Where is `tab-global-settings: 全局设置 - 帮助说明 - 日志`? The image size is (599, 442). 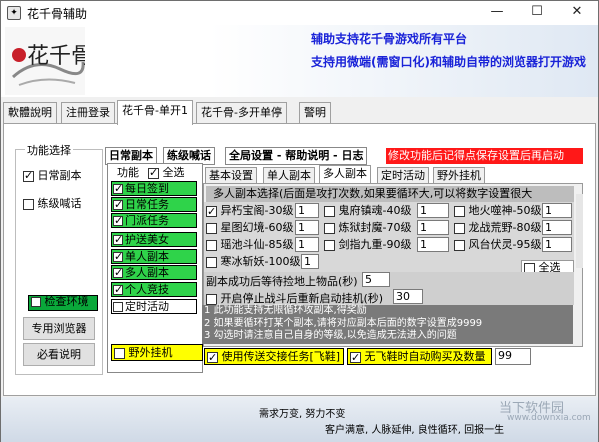 tab-global-settings: 全局设置 - 帮助说明 - 日志 is located at coordinates (296, 156).